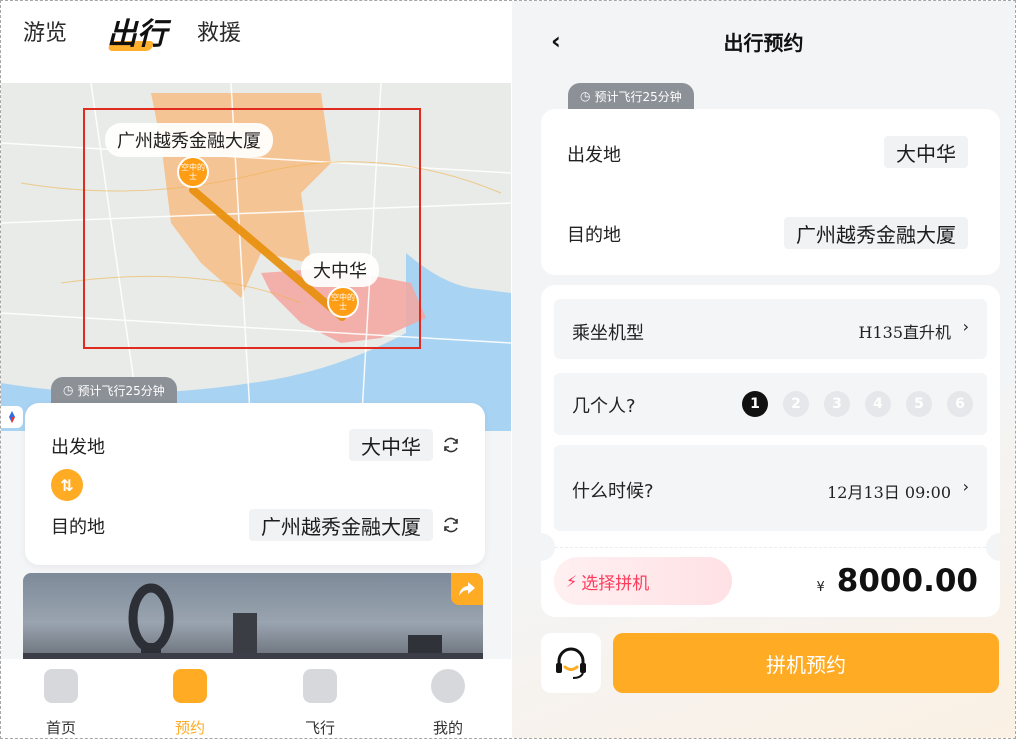 The width and height of the screenshot is (1016, 739). What do you see at coordinates (190, 703) in the screenshot?
I see `nav-booking: 预约` at bounding box center [190, 703].